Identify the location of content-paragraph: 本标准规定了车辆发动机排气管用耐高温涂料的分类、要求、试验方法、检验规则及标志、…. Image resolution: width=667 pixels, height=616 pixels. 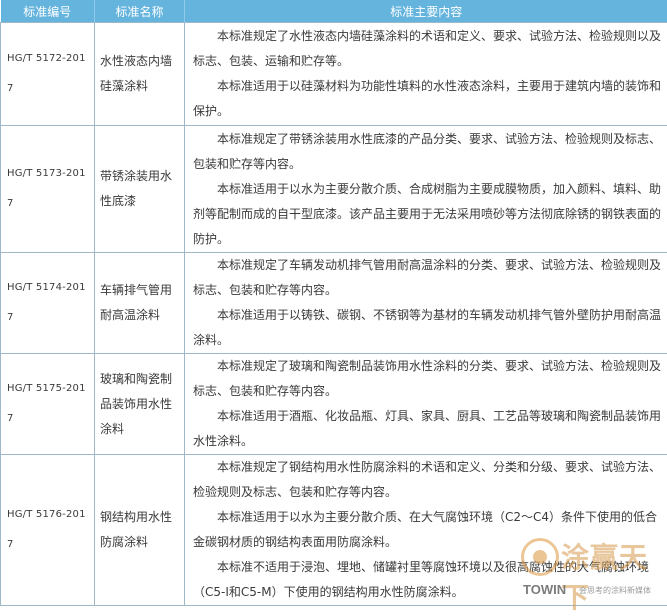
(427, 278).